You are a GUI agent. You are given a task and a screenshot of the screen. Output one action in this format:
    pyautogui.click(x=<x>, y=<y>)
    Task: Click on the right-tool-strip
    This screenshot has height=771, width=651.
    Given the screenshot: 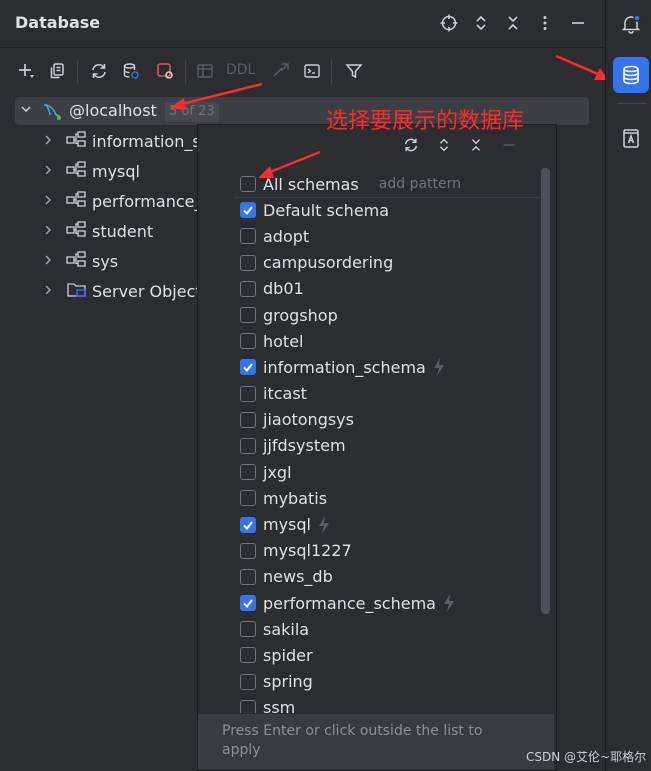 What is the action you would take?
    pyautogui.click(x=628, y=385)
    